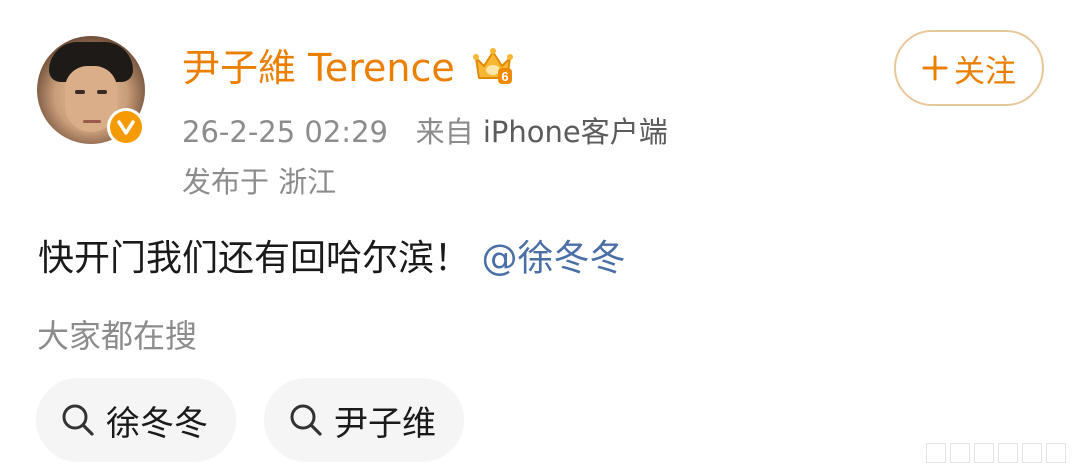  I want to click on search-chip: 徐冬冬, so click(136, 420).